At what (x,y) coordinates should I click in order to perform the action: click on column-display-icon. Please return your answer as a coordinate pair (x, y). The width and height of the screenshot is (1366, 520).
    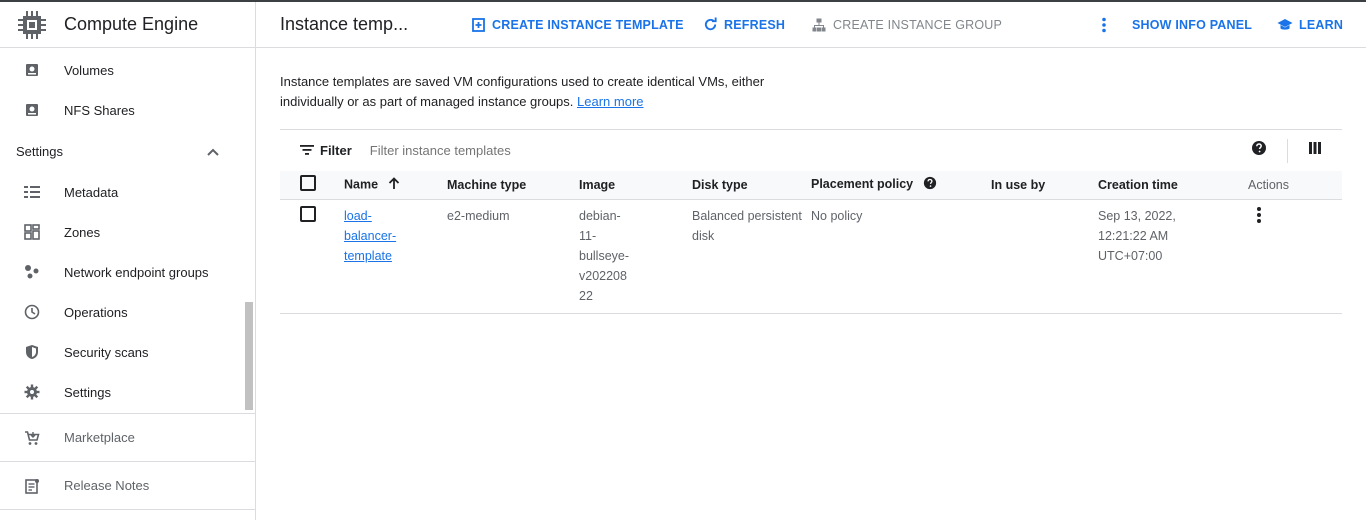
    Looking at the image, I should click on (1315, 150).